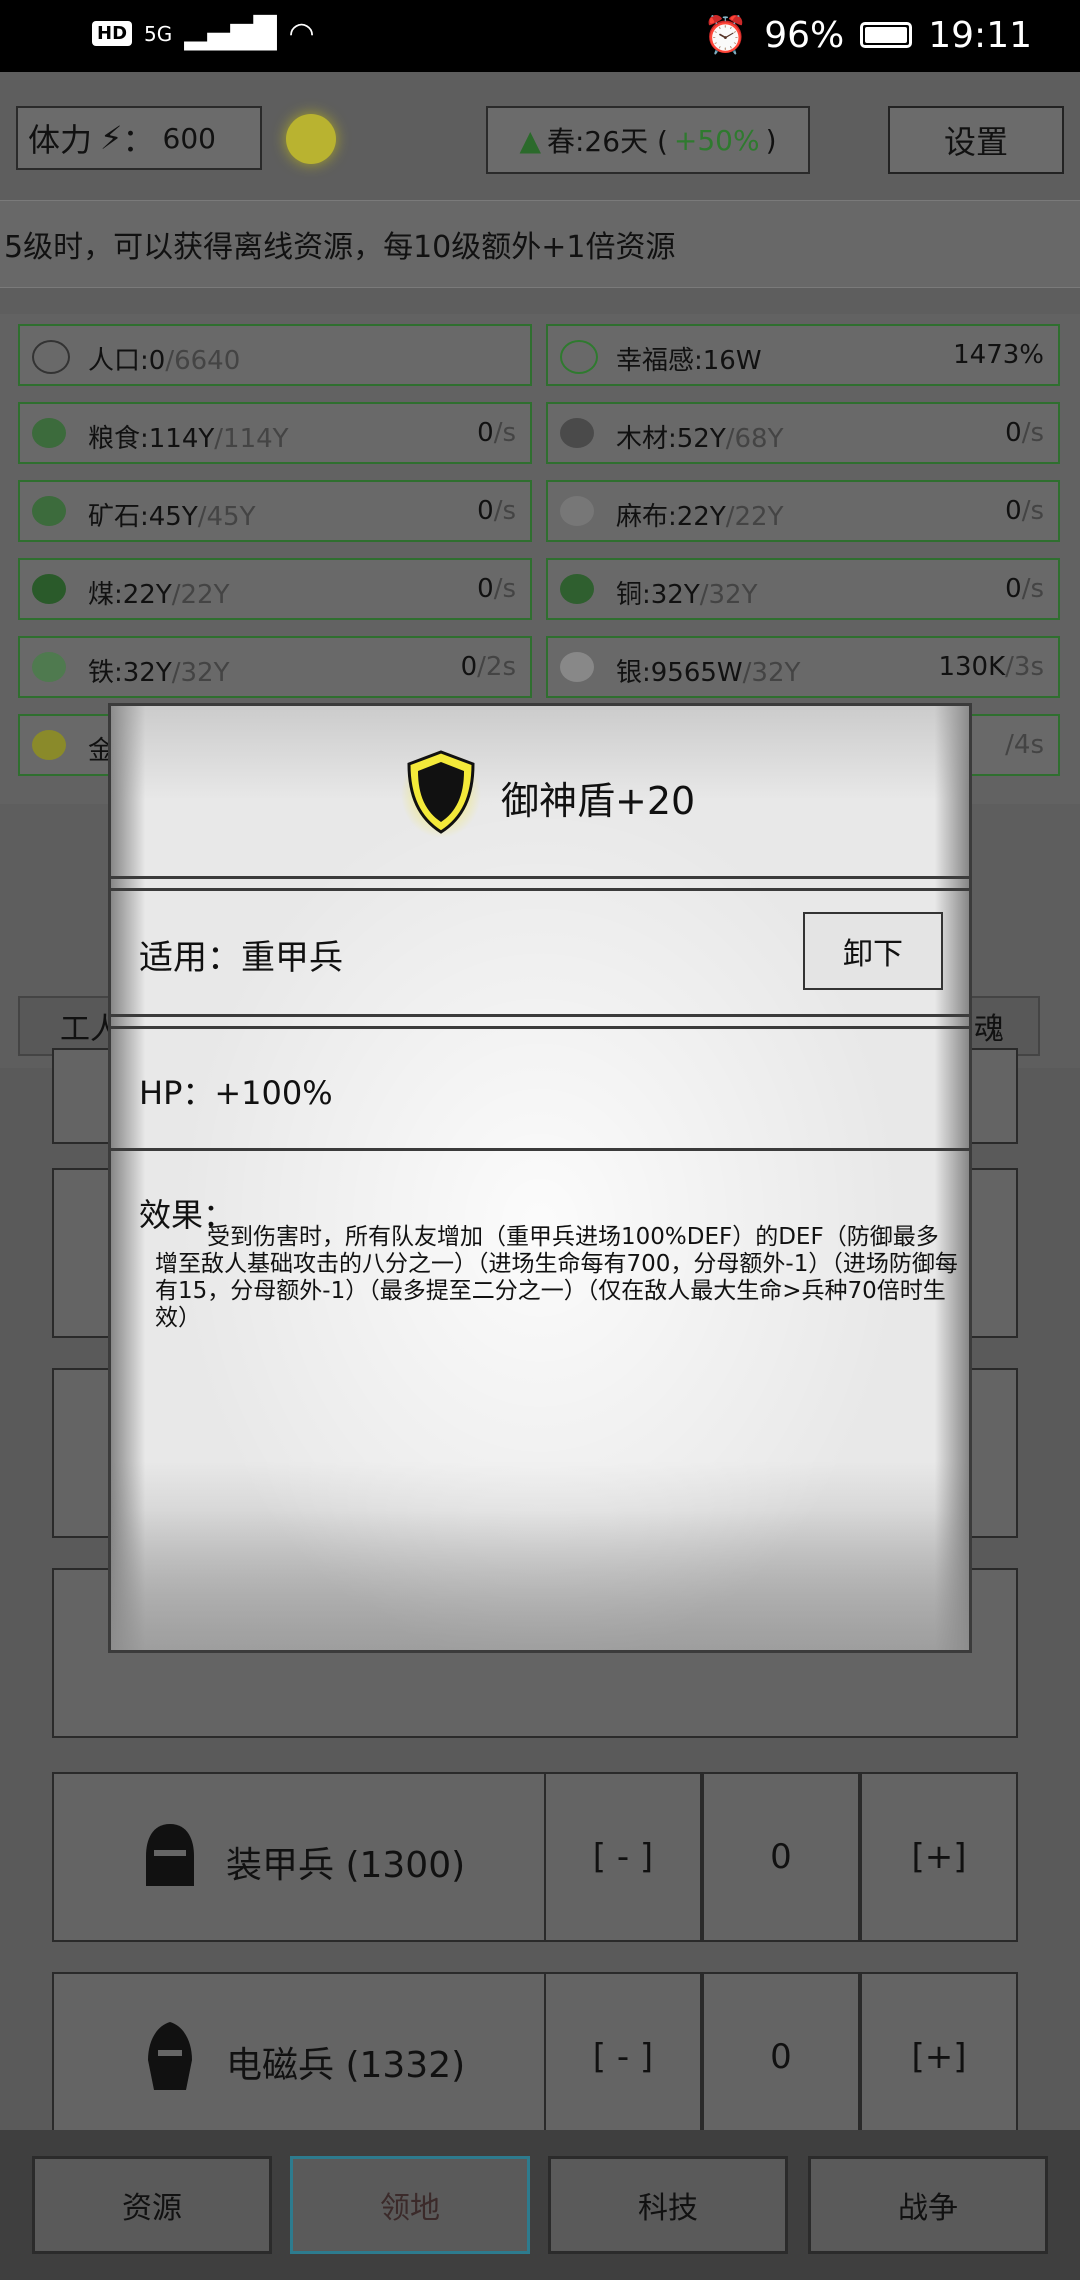 The height and width of the screenshot is (2280, 1080). Describe the element at coordinates (803, 433) in the screenshot. I see `resource-cell: 木材:52Y/68Y 0/s` at that location.